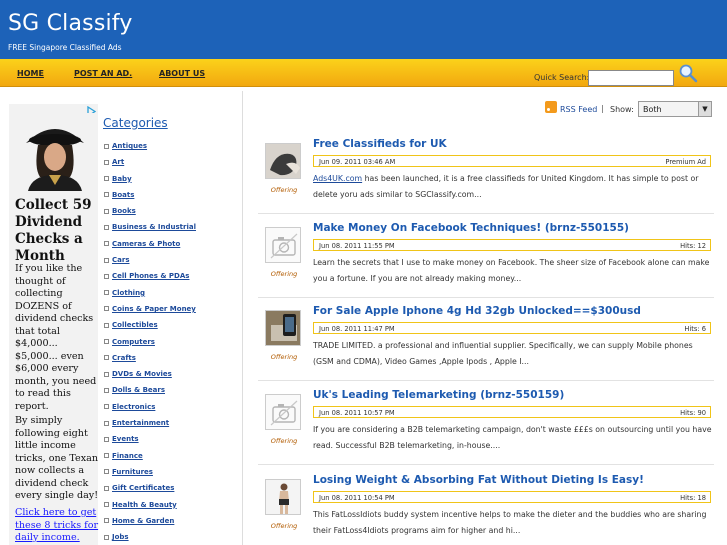 This screenshot has height=545, width=727. Describe the element at coordinates (578, 109) in the screenshot. I see `rss-feed-link: RSS Feed` at that location.